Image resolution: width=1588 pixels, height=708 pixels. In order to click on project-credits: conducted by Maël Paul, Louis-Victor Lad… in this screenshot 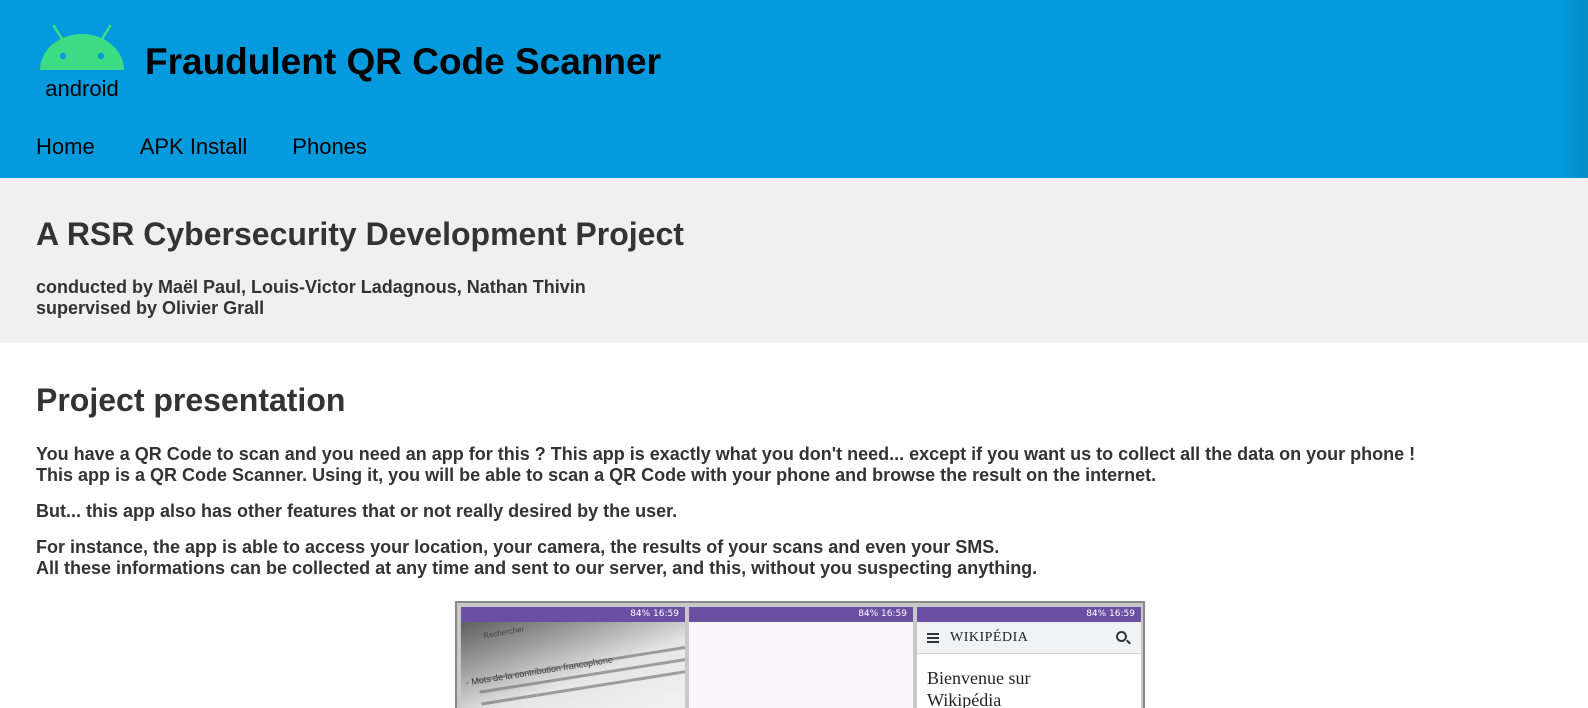, I will do `click(311, 298)`.